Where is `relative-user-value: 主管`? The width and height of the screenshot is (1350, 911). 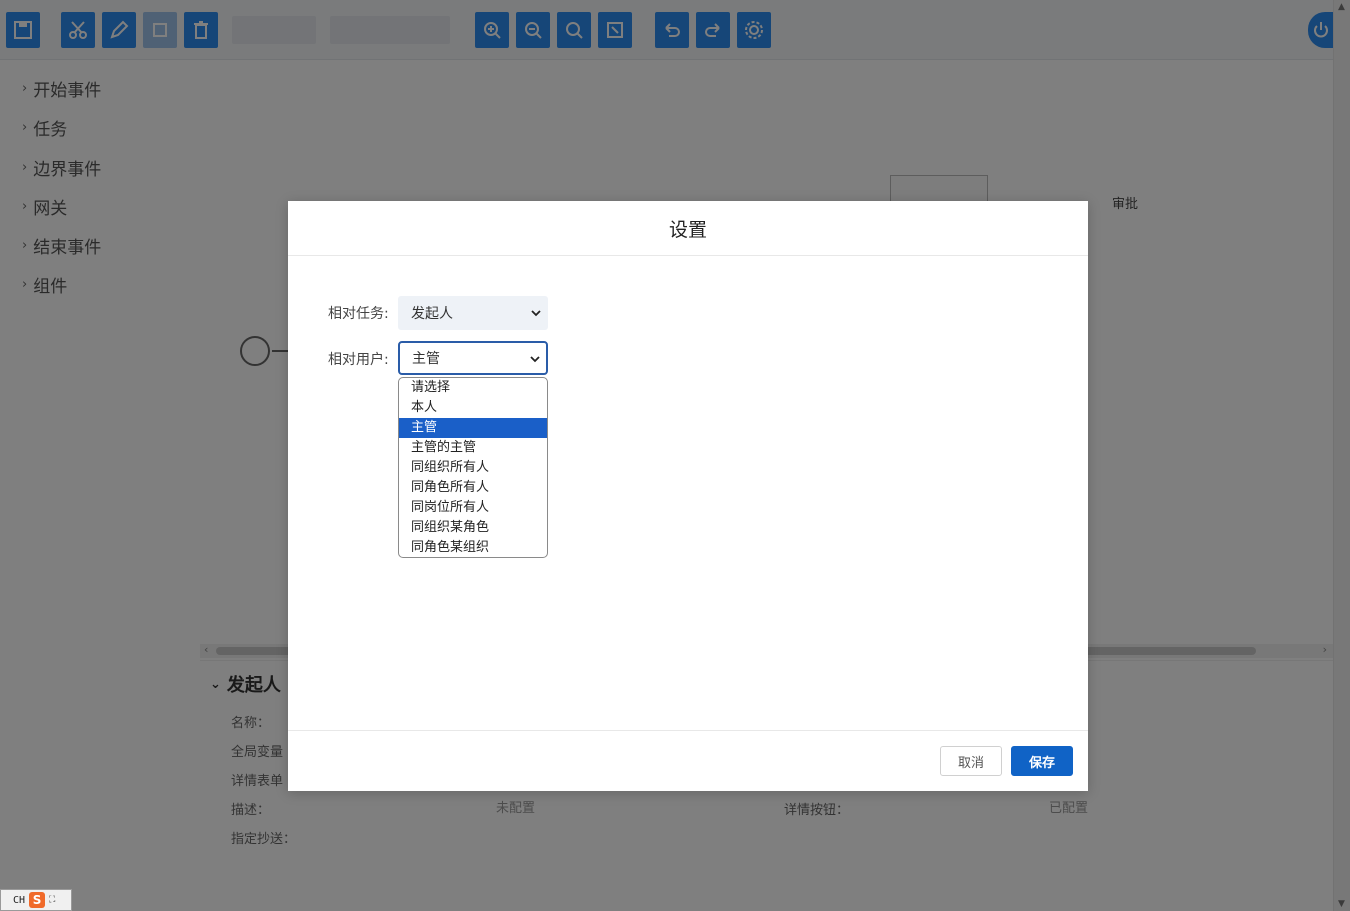 relative-user-value: 主管 is located at coordinates (426, 359).